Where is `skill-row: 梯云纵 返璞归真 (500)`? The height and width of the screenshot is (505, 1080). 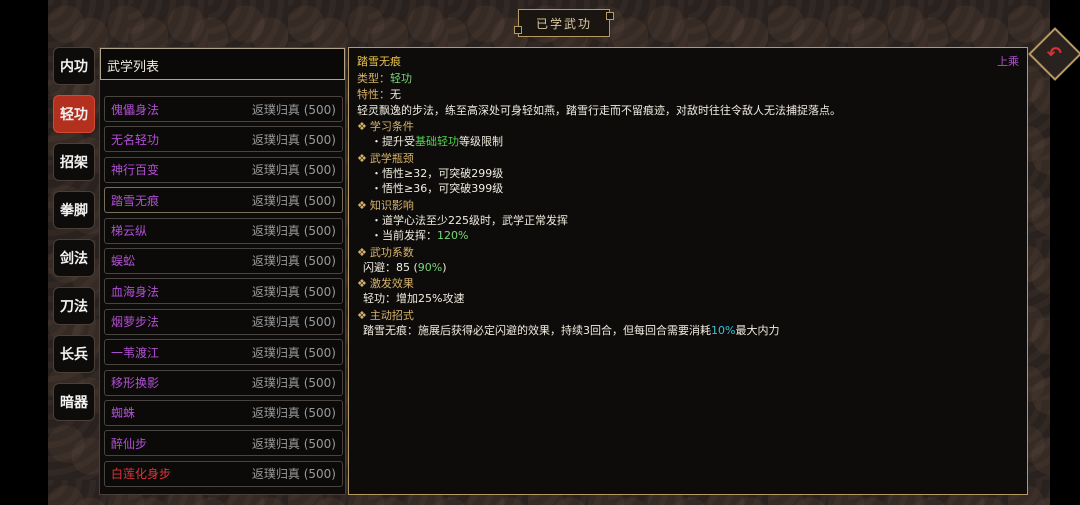
skill-row: 梯云纵 返璞归真 (500) is located at coordinates (223, 230).